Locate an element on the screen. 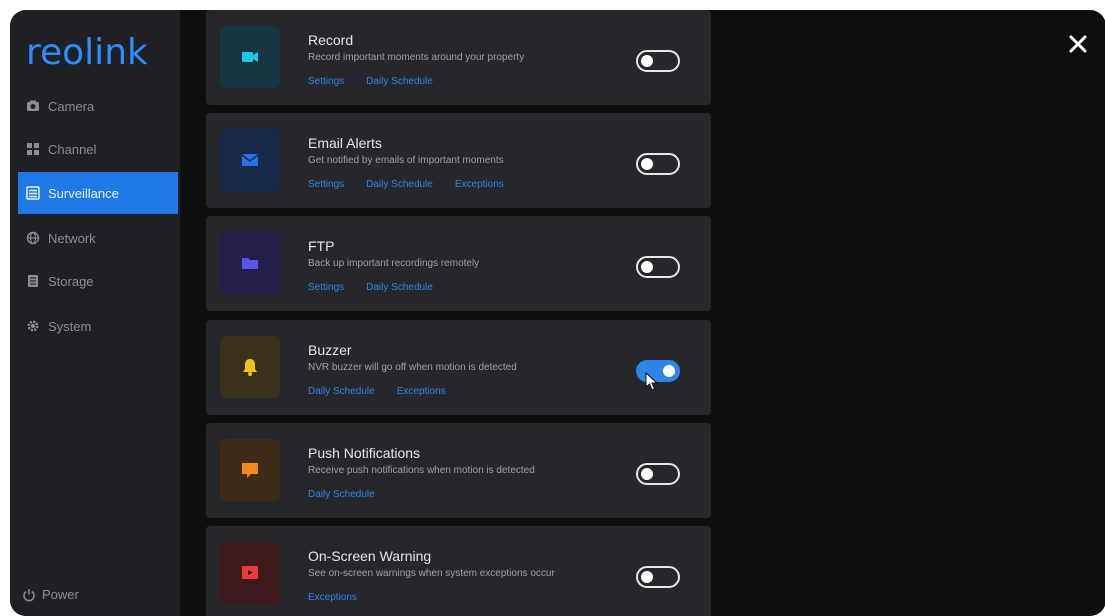  power-icon is located at coordinates (29, 595).